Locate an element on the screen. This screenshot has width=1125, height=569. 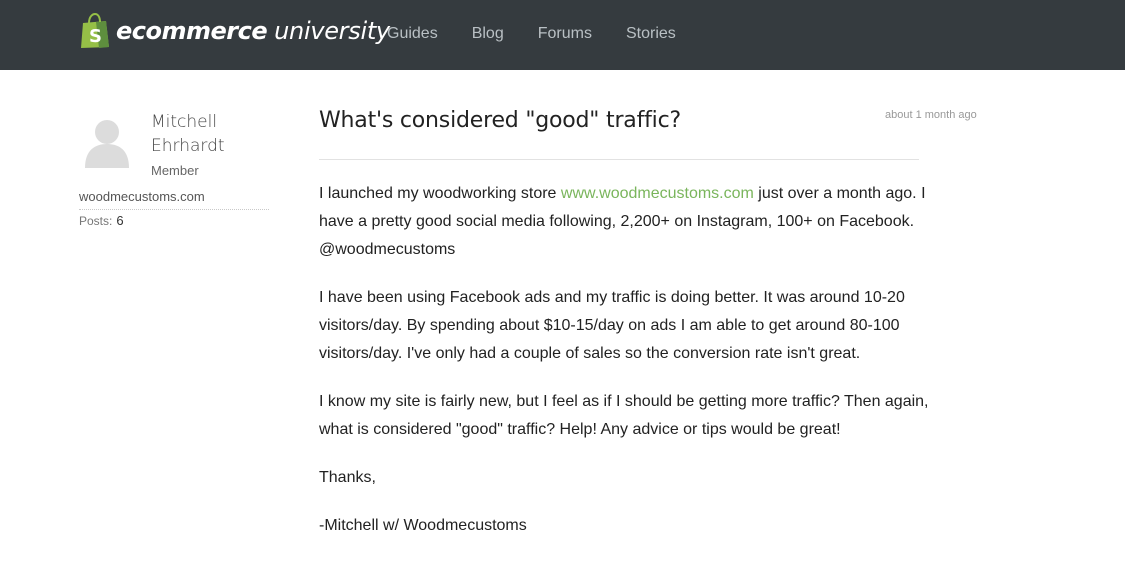
main-nav: Guides Blog Forums Stories is located at coordinates (548, 35).